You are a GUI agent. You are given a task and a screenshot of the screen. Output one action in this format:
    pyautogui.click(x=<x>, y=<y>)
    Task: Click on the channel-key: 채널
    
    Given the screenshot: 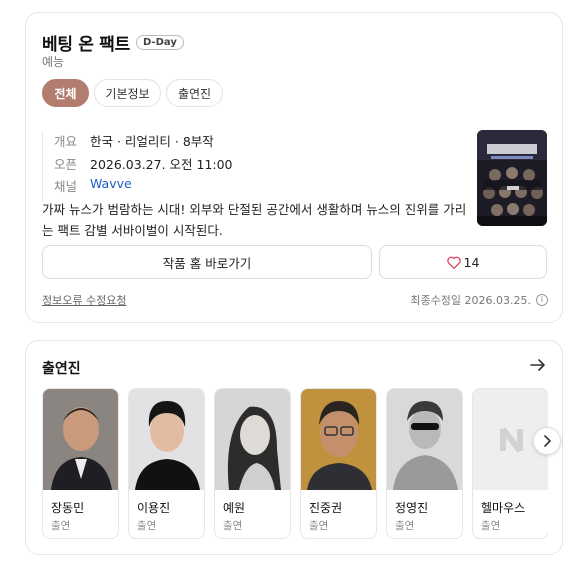 What is the action you would take?
    pyautogui.click(x=66, y=186)
    